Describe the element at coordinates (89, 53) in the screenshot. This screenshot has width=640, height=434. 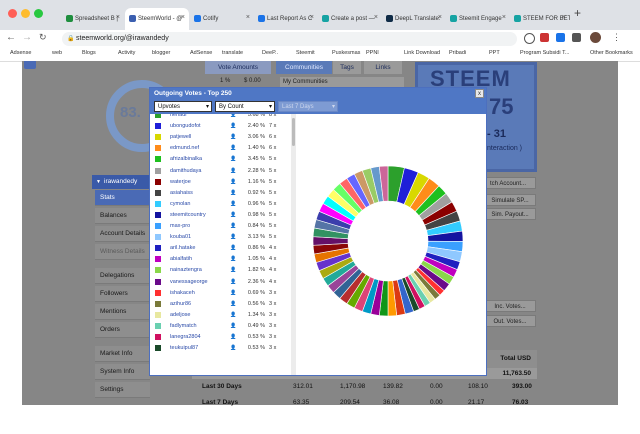
I see `bookmark-item: Blogs` at that location.